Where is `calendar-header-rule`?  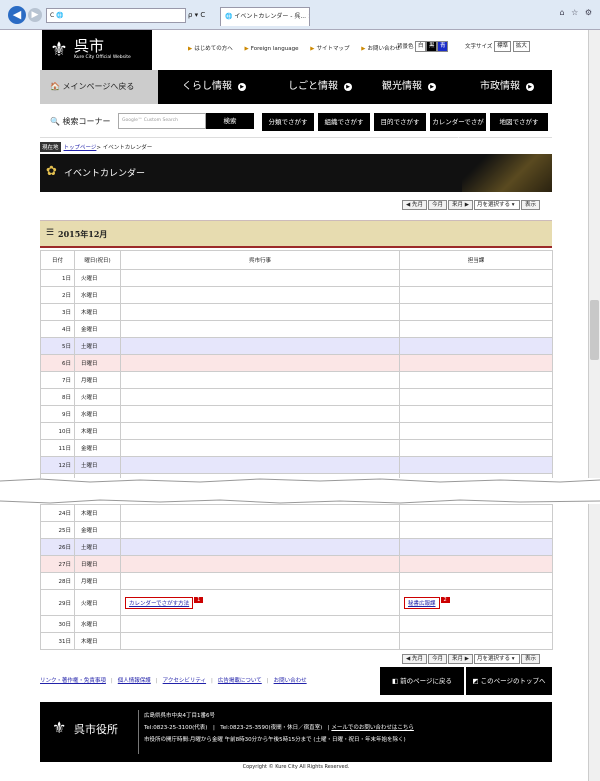 calendar-header-rule is located at coordinates (296, 247).